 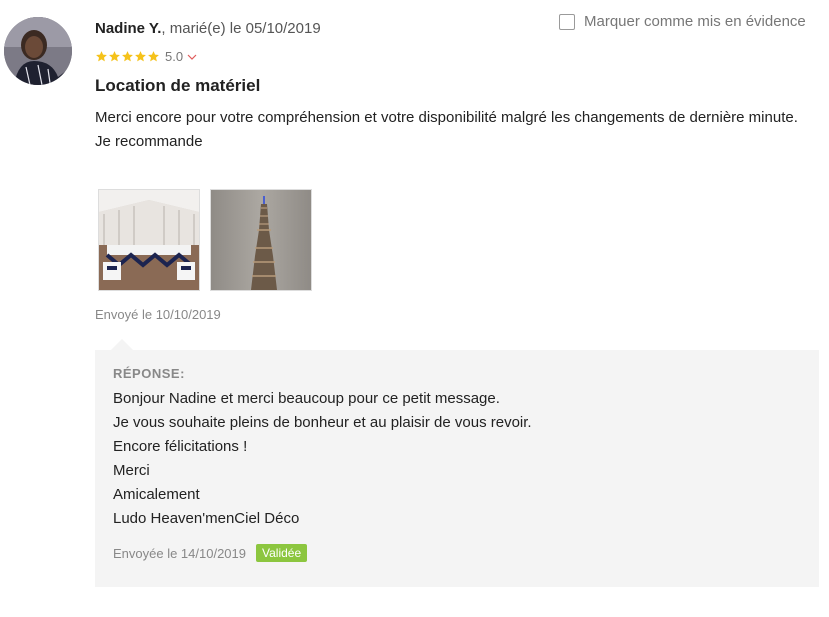 What do you see at coordinates (131, 470) in the screenshot?
I see `reply-line: Merci` at bounding box center [131, 470].